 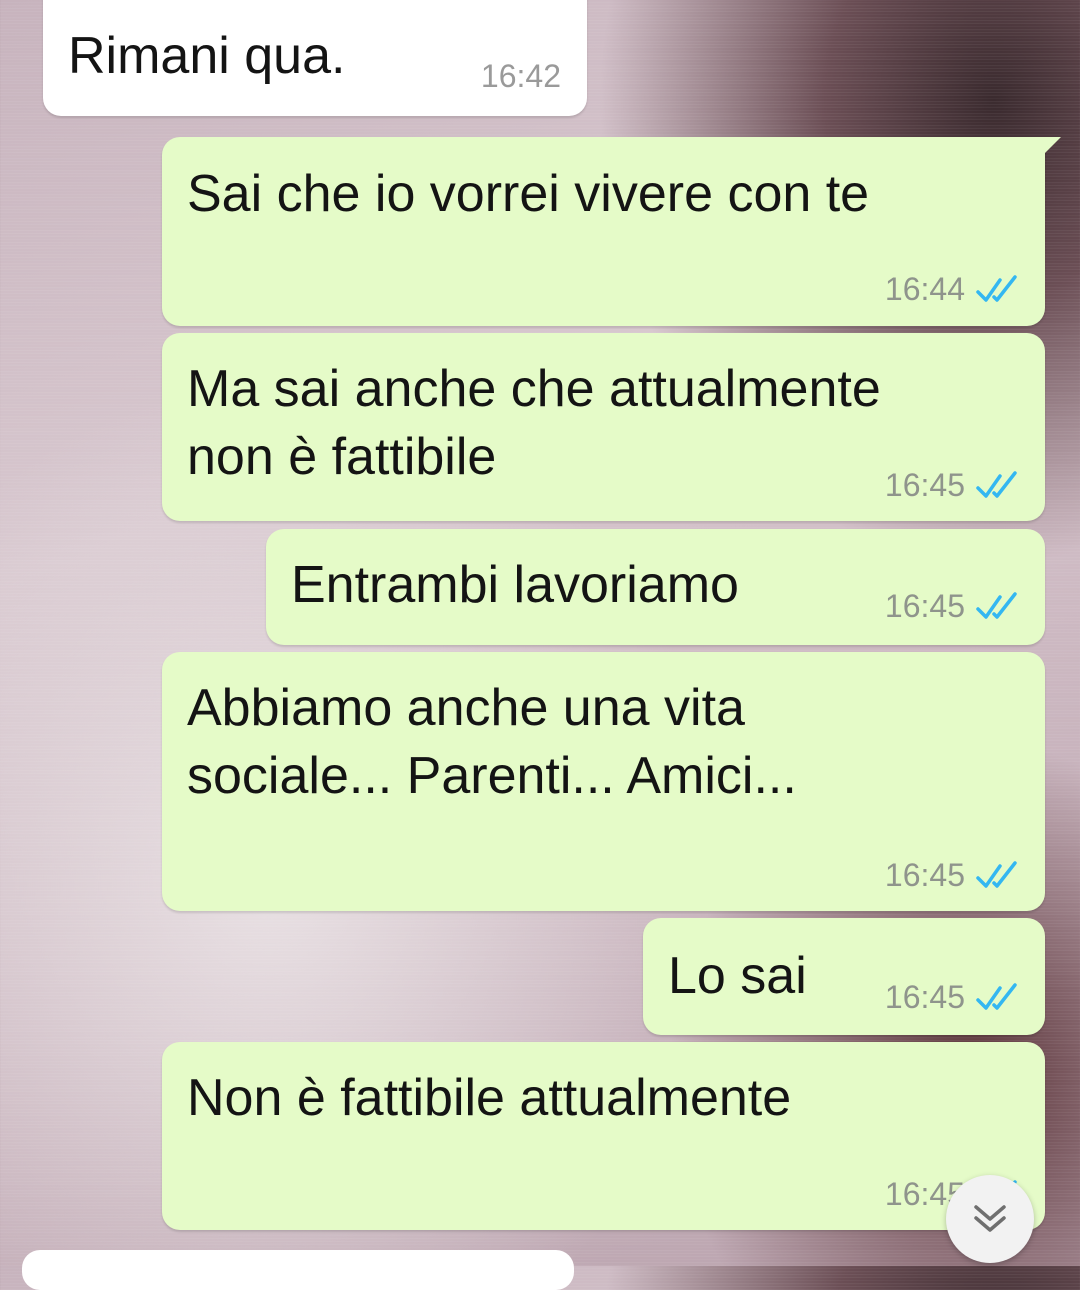 What do you see at coordinates (844, 976) in the screenshot?
I see `message-bubble-outgoing: Lo sai 16:45` at bounding box center [844, 976].